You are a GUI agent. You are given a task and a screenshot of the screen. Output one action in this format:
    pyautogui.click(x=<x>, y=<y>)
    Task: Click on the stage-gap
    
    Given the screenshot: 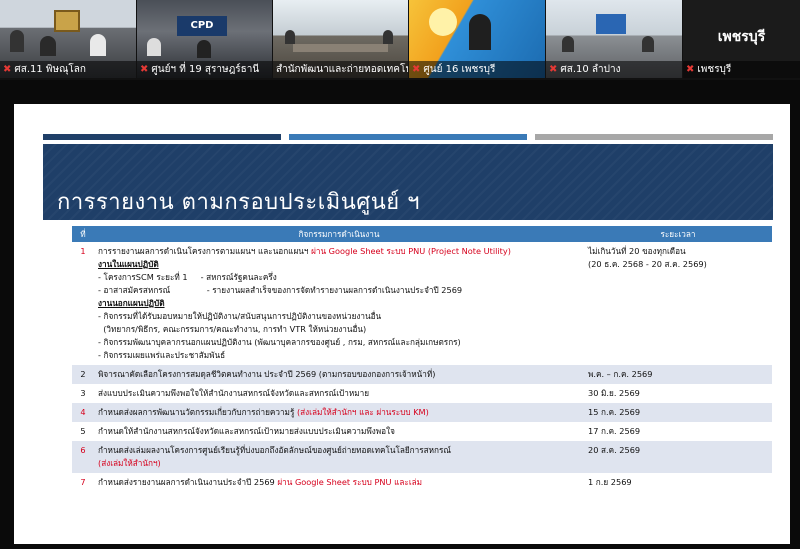 What is the action you would take?
    pyautogui.click(x=400, y=92)
    